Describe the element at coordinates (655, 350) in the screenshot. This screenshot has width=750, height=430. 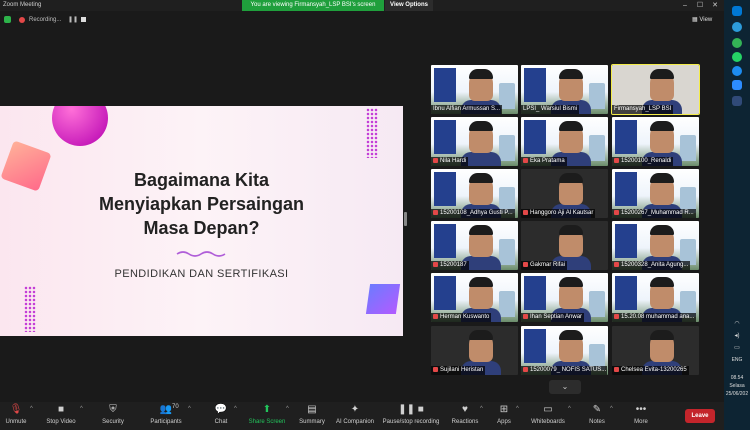
I see `participant-tile: Chelsea Evita-13200265` at that location.